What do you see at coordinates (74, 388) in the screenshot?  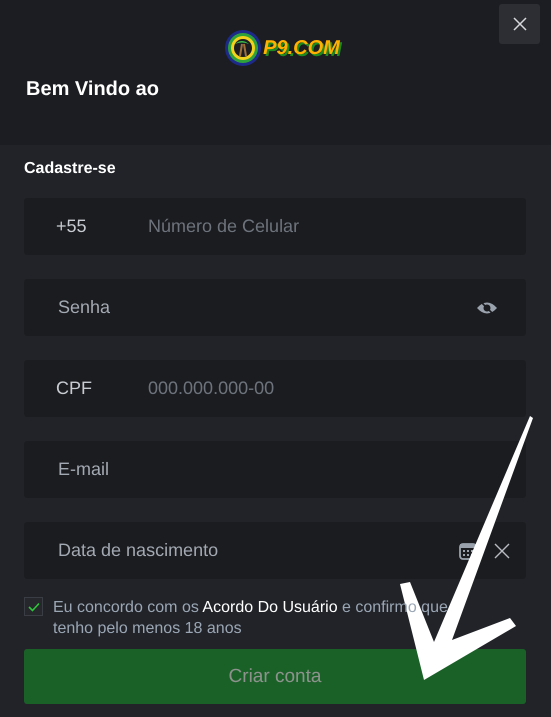 I see `field-prefix: CPF` at bounding box center [74, 388].